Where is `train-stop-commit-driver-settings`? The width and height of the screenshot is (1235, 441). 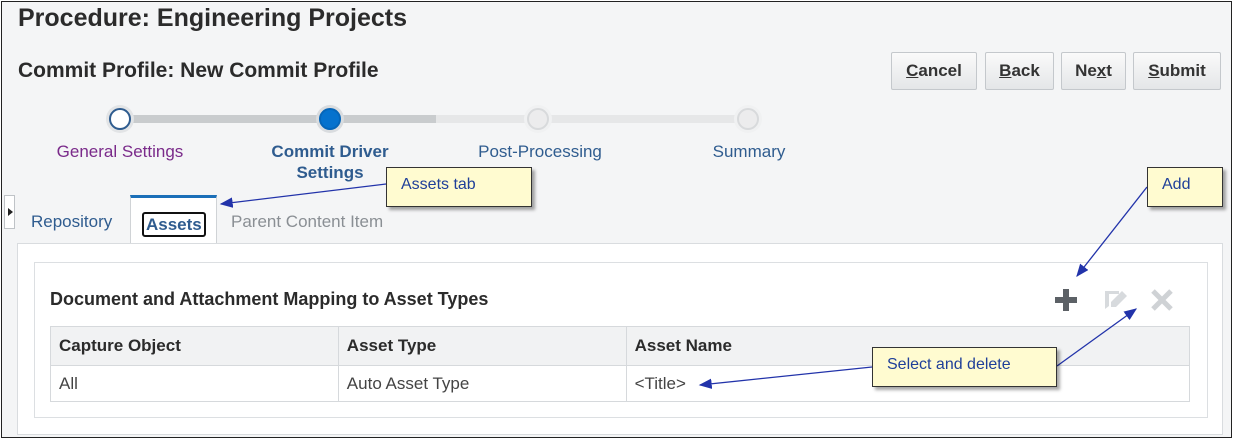 train-stop-commit-driver-settings is located at coordinates (330, 119).